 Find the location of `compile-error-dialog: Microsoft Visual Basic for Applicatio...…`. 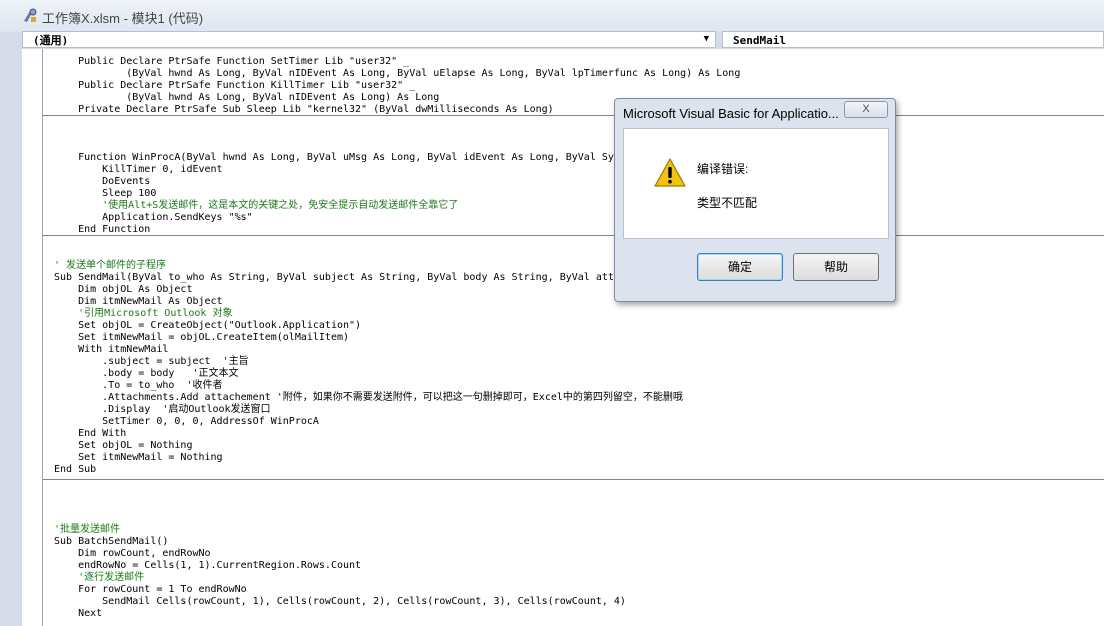

compile-error-dialog: Microsoft Visual Basic for Applicatio...… is located at coordinates (755, 200).